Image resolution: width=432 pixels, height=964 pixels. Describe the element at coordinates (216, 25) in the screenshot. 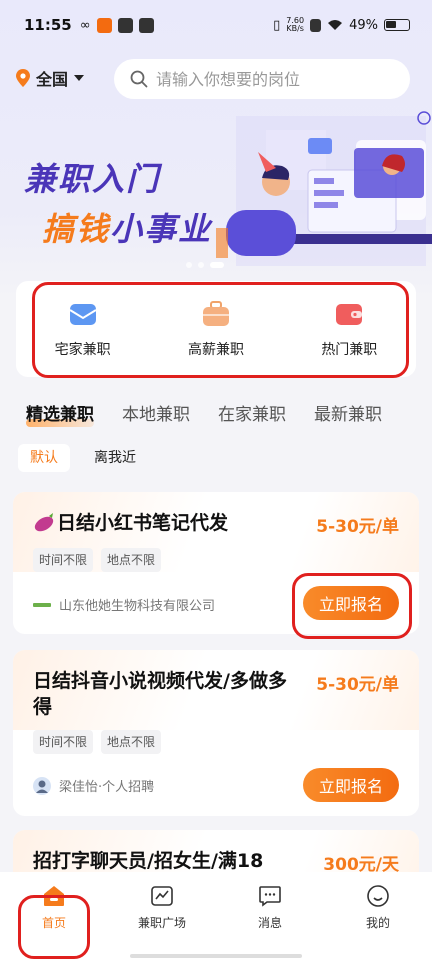

I see `status-bar: 11:55 ∞ ▯ 7.60 KB/s 49%` at that location.